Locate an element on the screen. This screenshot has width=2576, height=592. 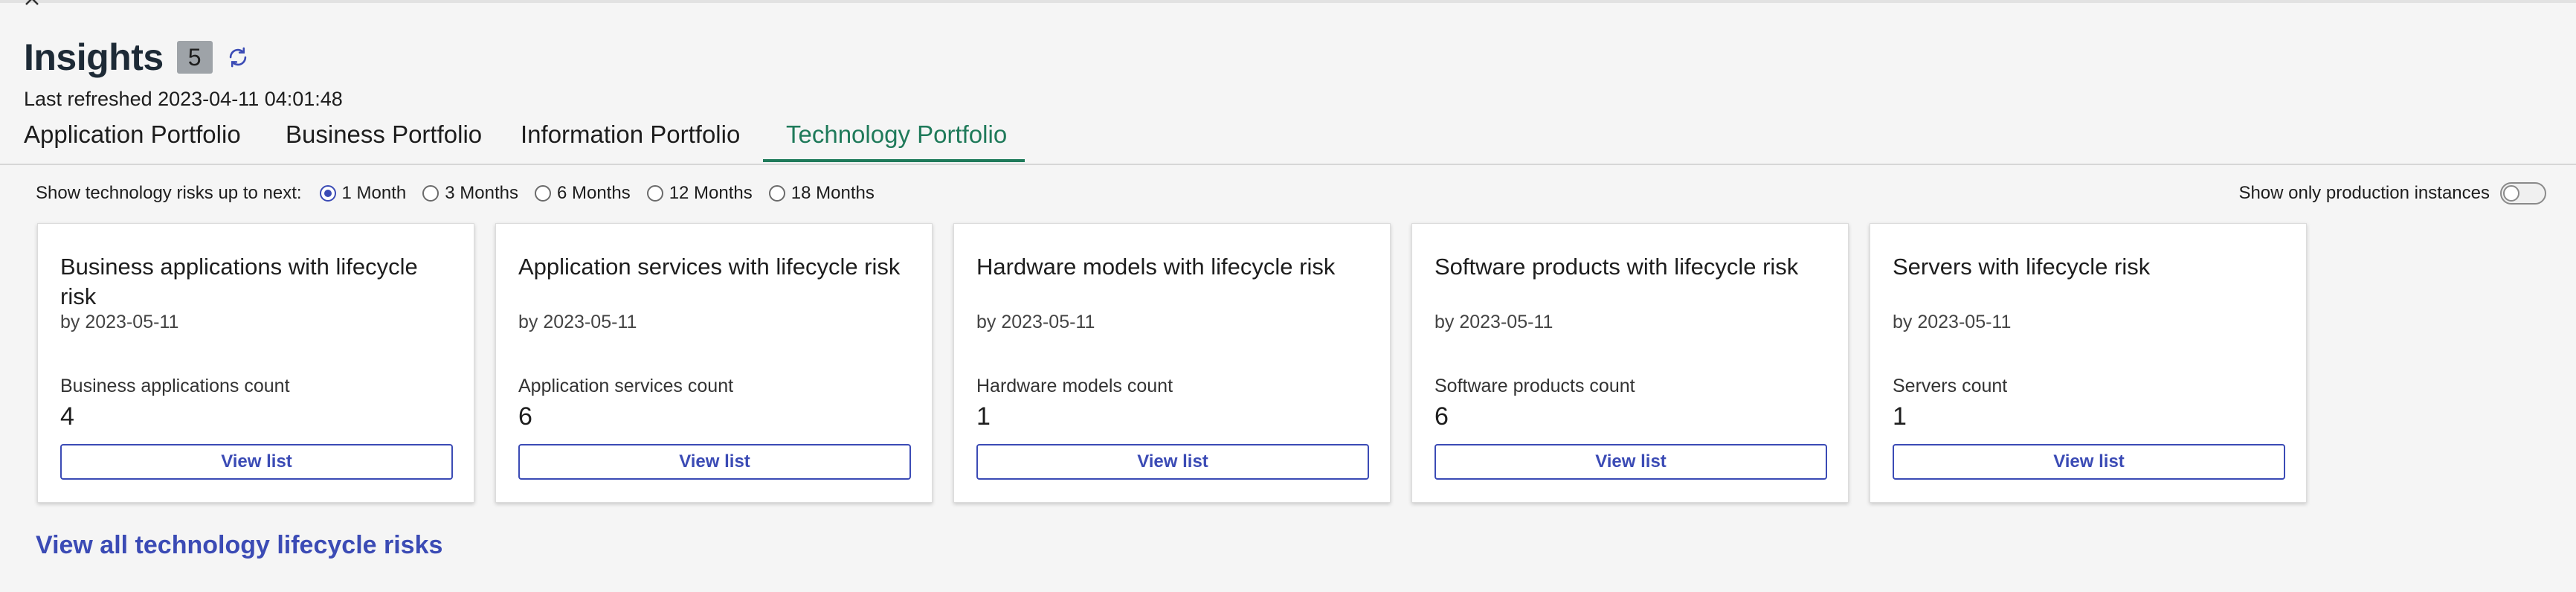
card-count-label: Hardware models count is located at coordinates (1074, 386).